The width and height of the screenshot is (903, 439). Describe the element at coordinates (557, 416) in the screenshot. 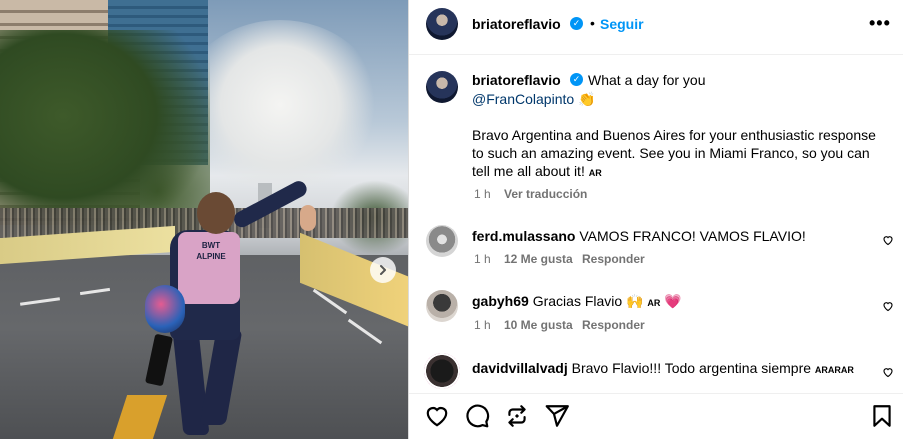

I see `send-icon` at that location.